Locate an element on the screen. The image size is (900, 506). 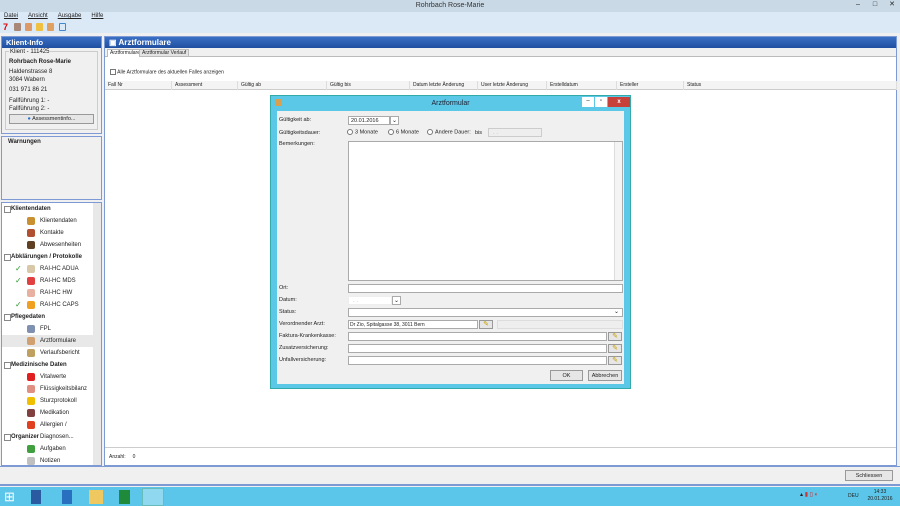
tree-item: Sturzprotokoll is located at coordinates (51, 401).